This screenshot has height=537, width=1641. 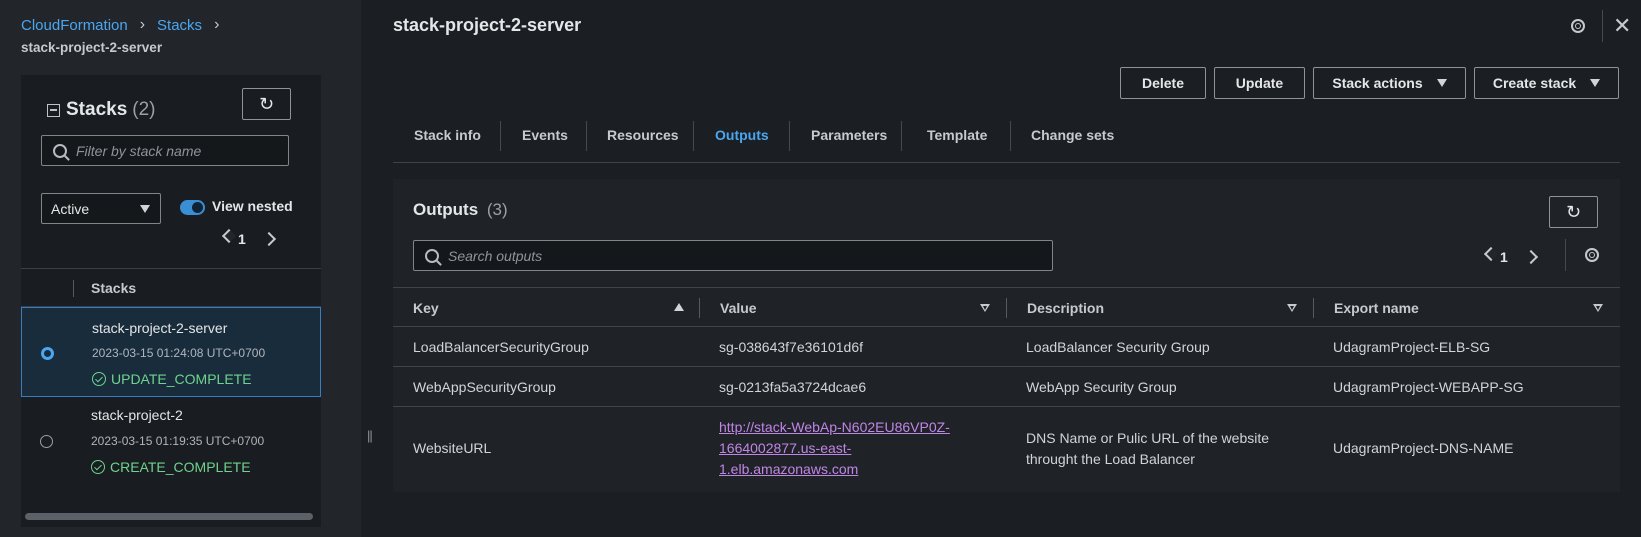 I want to click on output-export-name: UdagramProject-ELB-SG, so click(x=1412, y=347).